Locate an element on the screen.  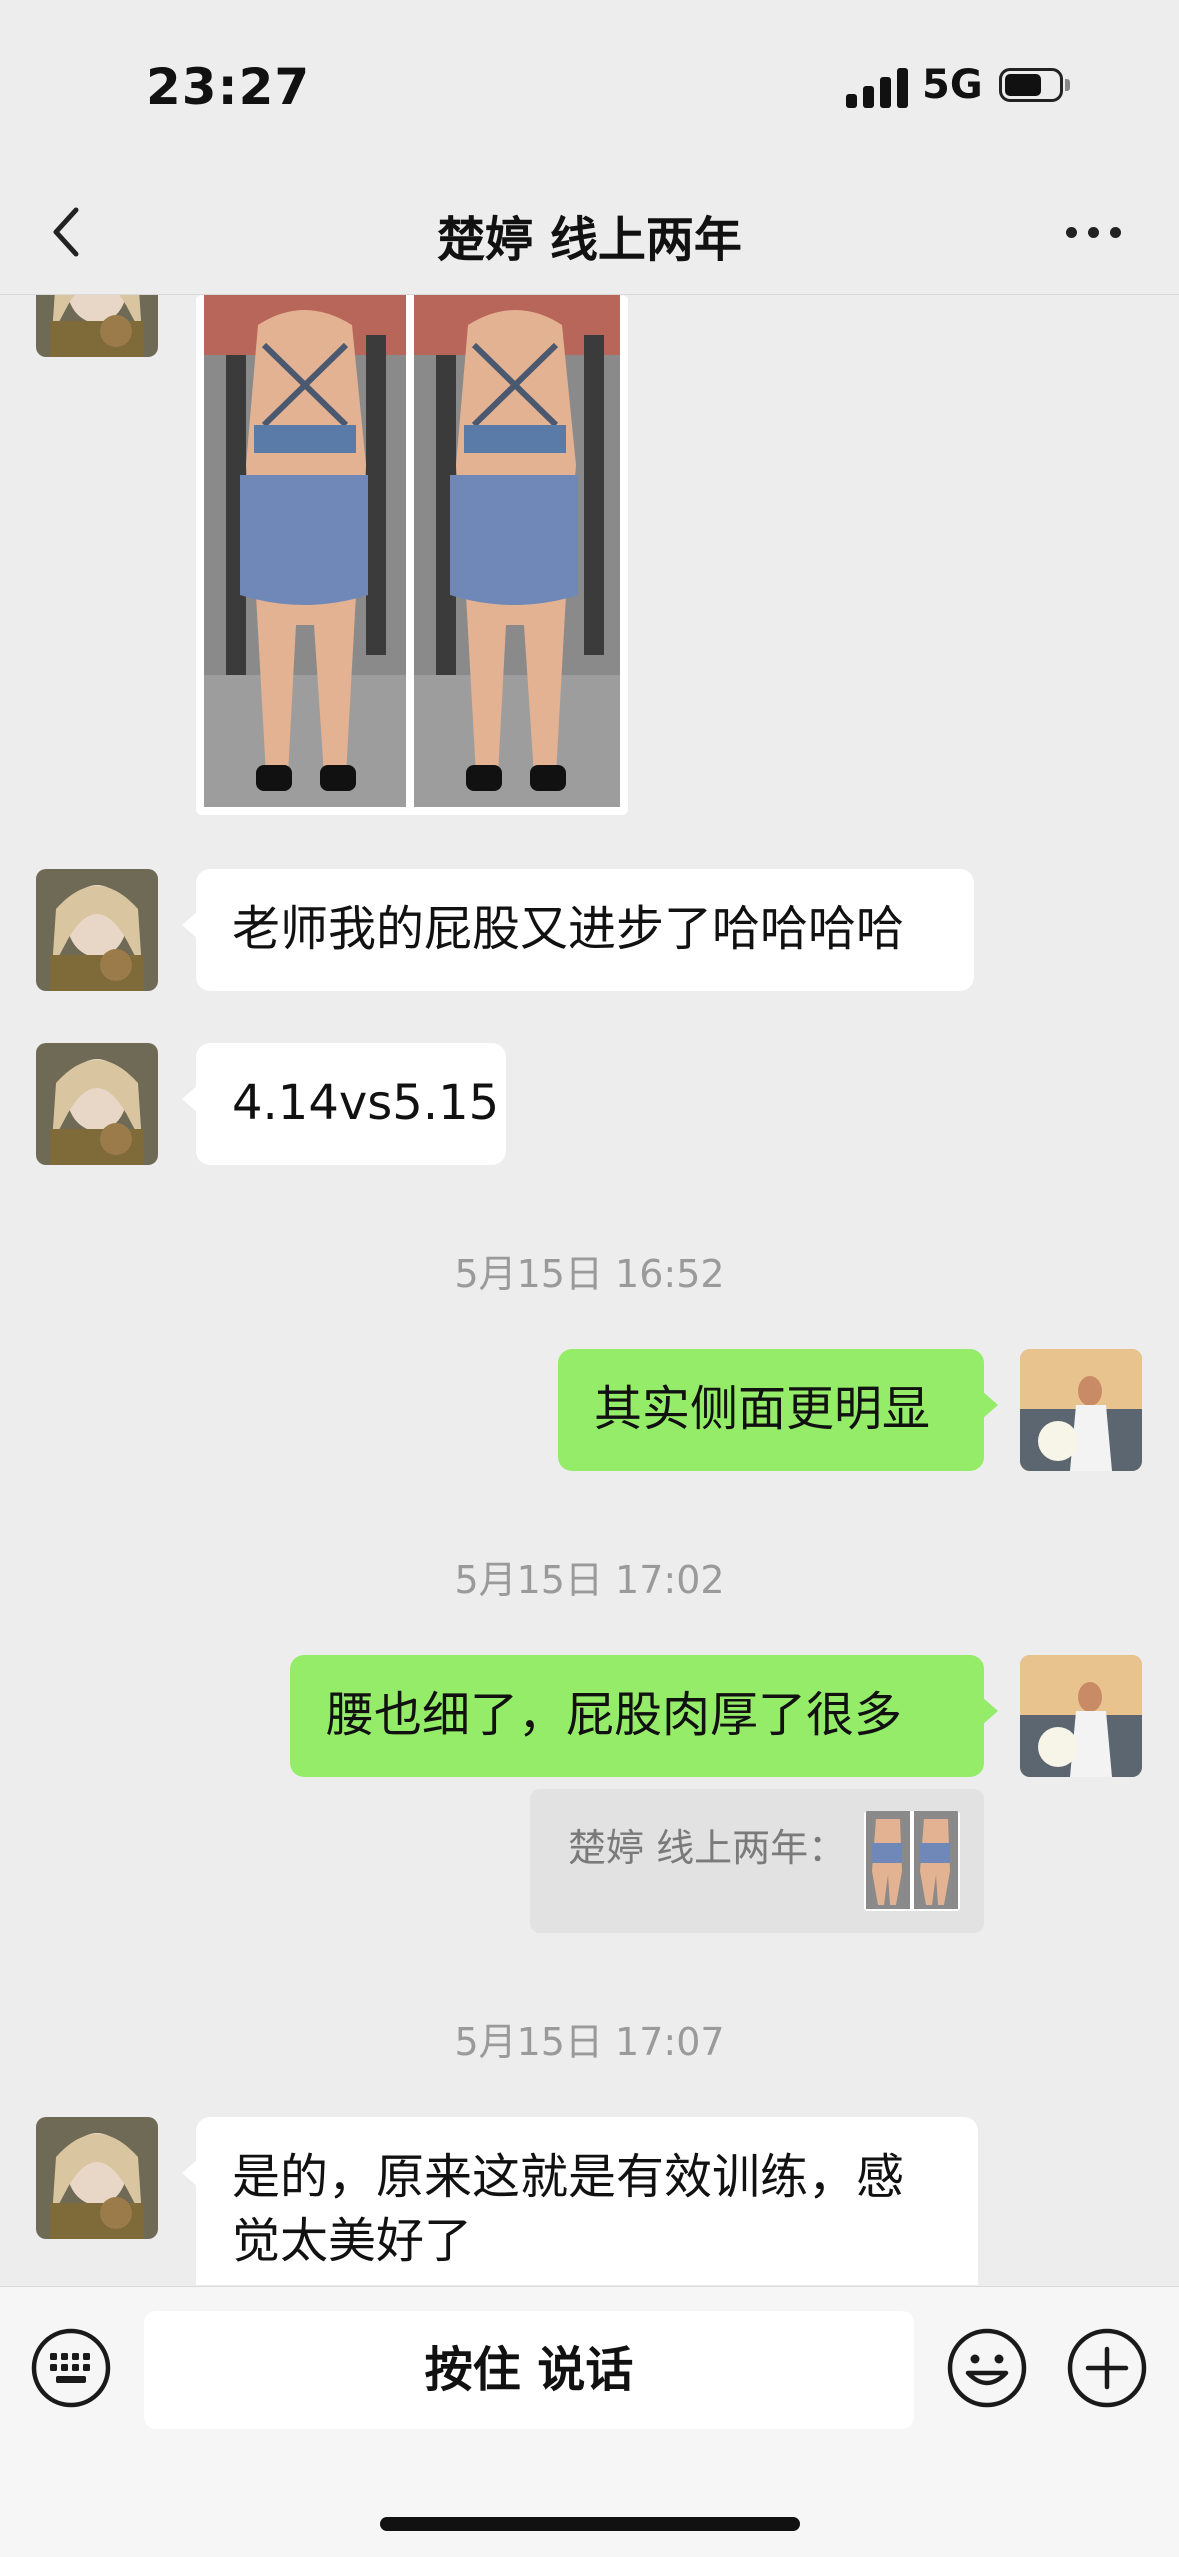
home-indicator is located at coordinates (590, 2524).